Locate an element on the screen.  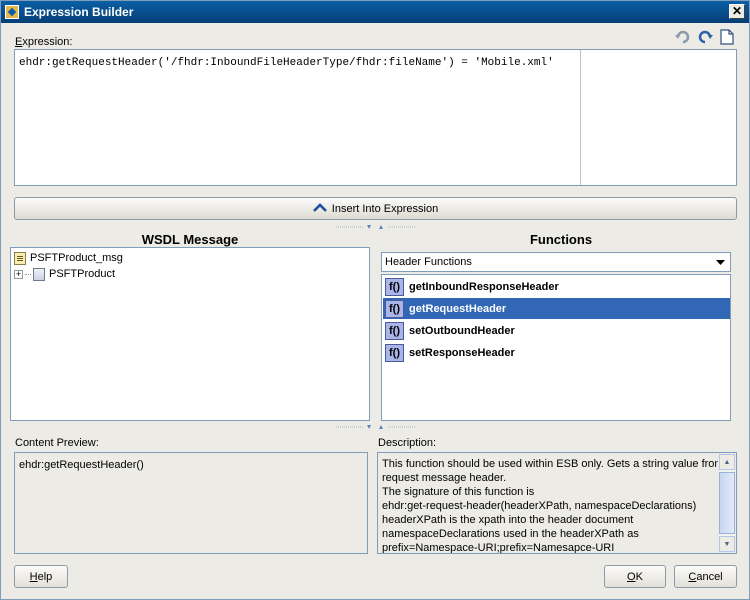
ok-mnemonic: O is located at coordinates (631, 576).